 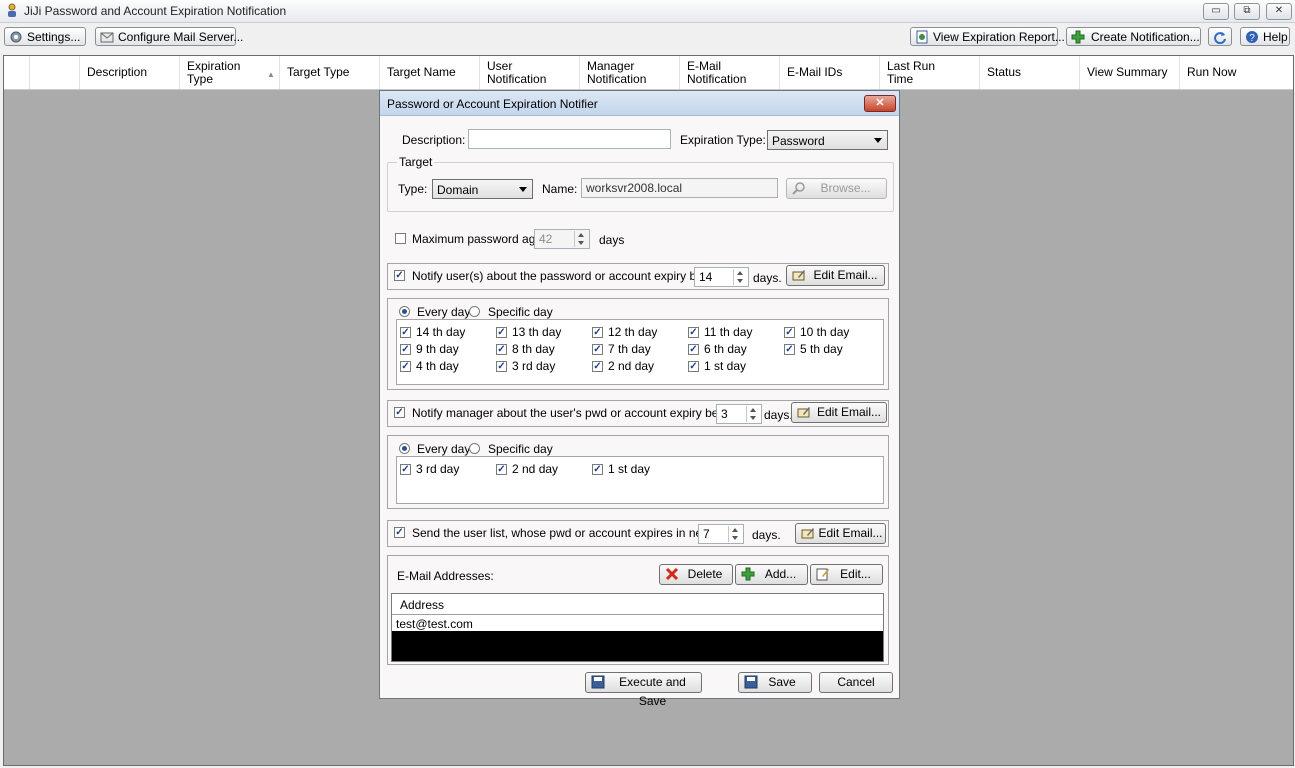 What do you see at coordinates (830, 72) in the screenshot?
I see `column-email-ids: E-Mail IDs` at bounding box center [830, 72].